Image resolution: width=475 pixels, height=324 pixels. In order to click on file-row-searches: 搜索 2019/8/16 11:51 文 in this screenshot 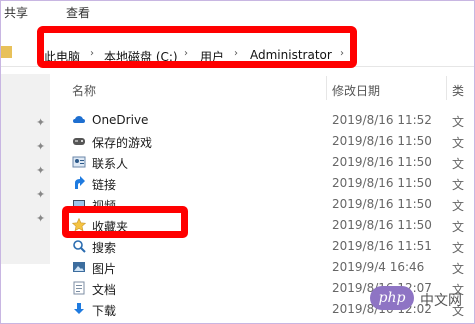, I will do `click(271, 246)`.